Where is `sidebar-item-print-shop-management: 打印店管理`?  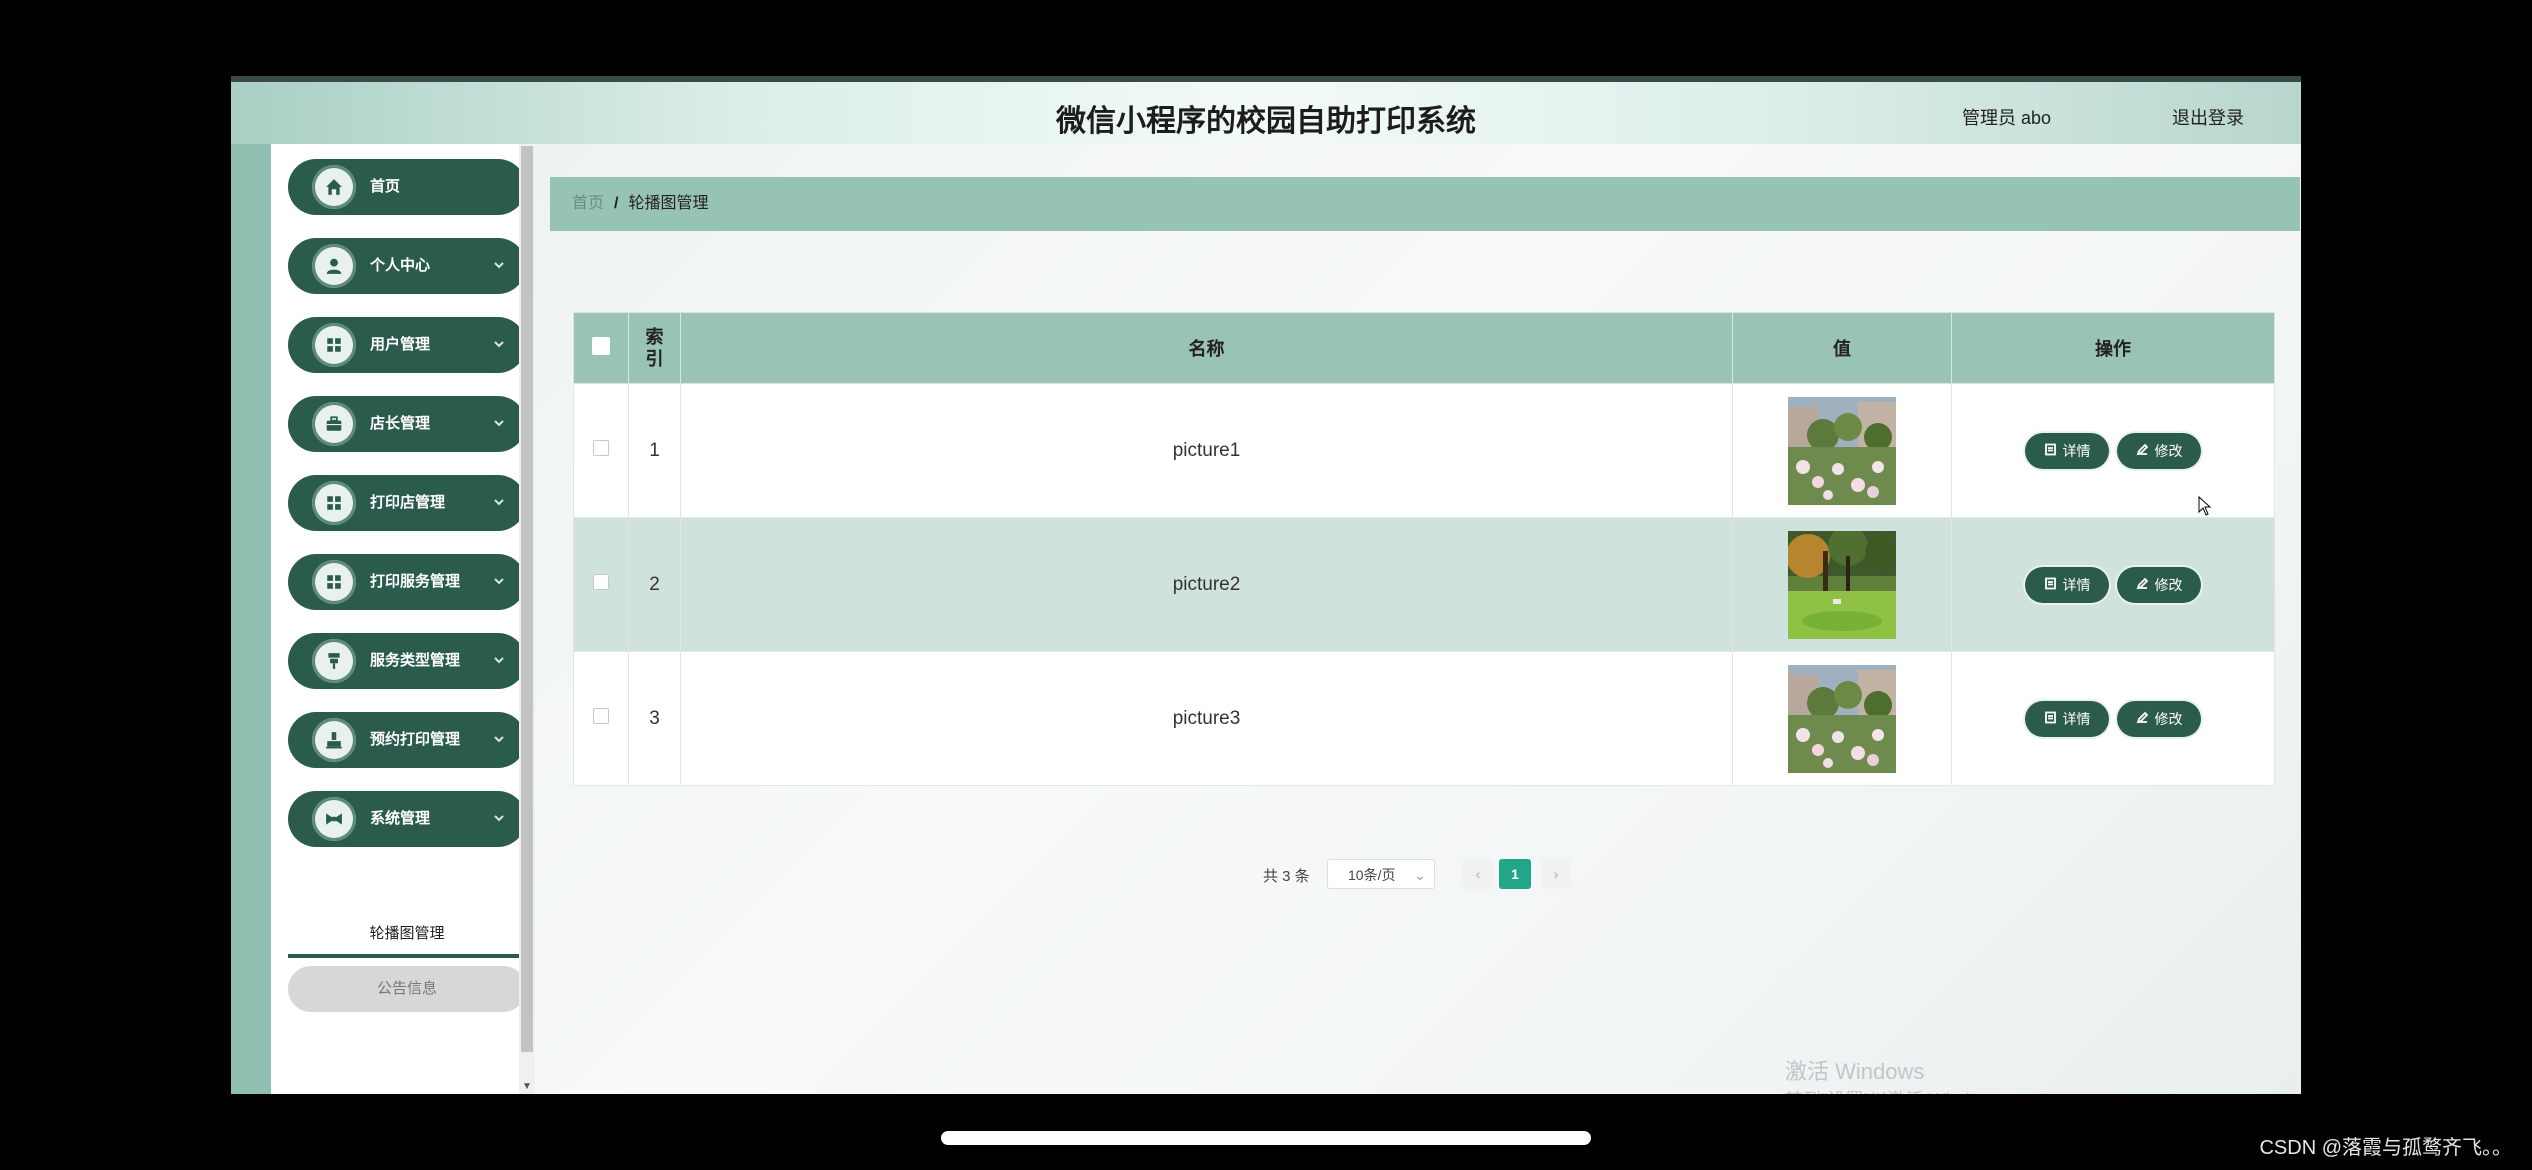
sidebar-item-print-shop-management: 打印店管理 is located at coordinates (407, 503).